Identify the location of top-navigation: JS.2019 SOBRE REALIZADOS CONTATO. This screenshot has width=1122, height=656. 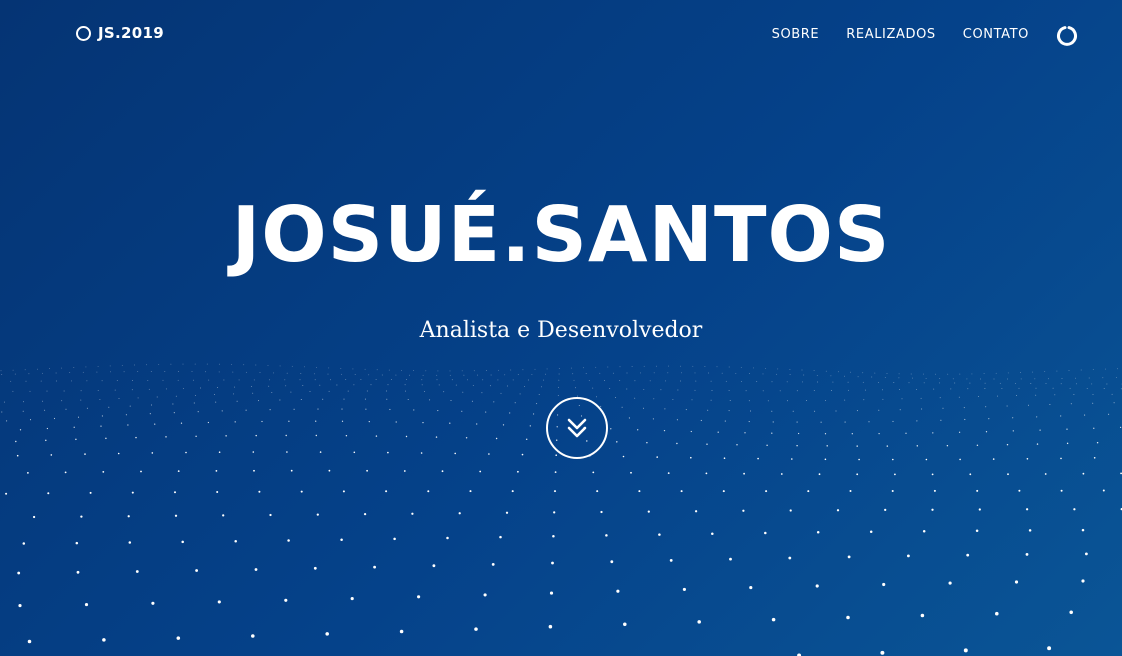
(561, 35).